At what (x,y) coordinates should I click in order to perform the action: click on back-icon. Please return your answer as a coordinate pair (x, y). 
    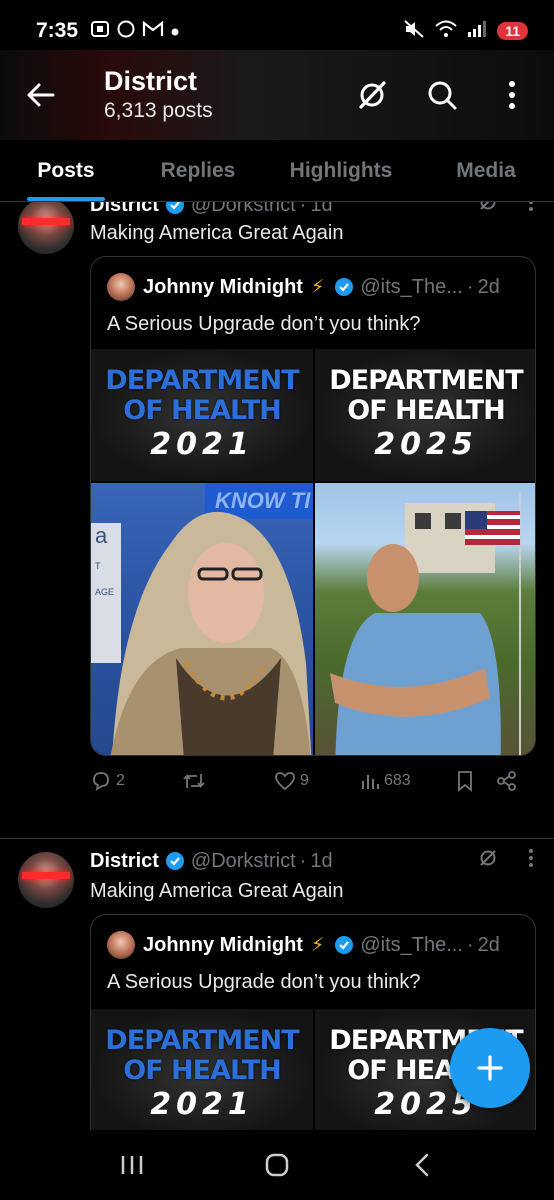
    Looking at the image, I should click on (422, 1165).